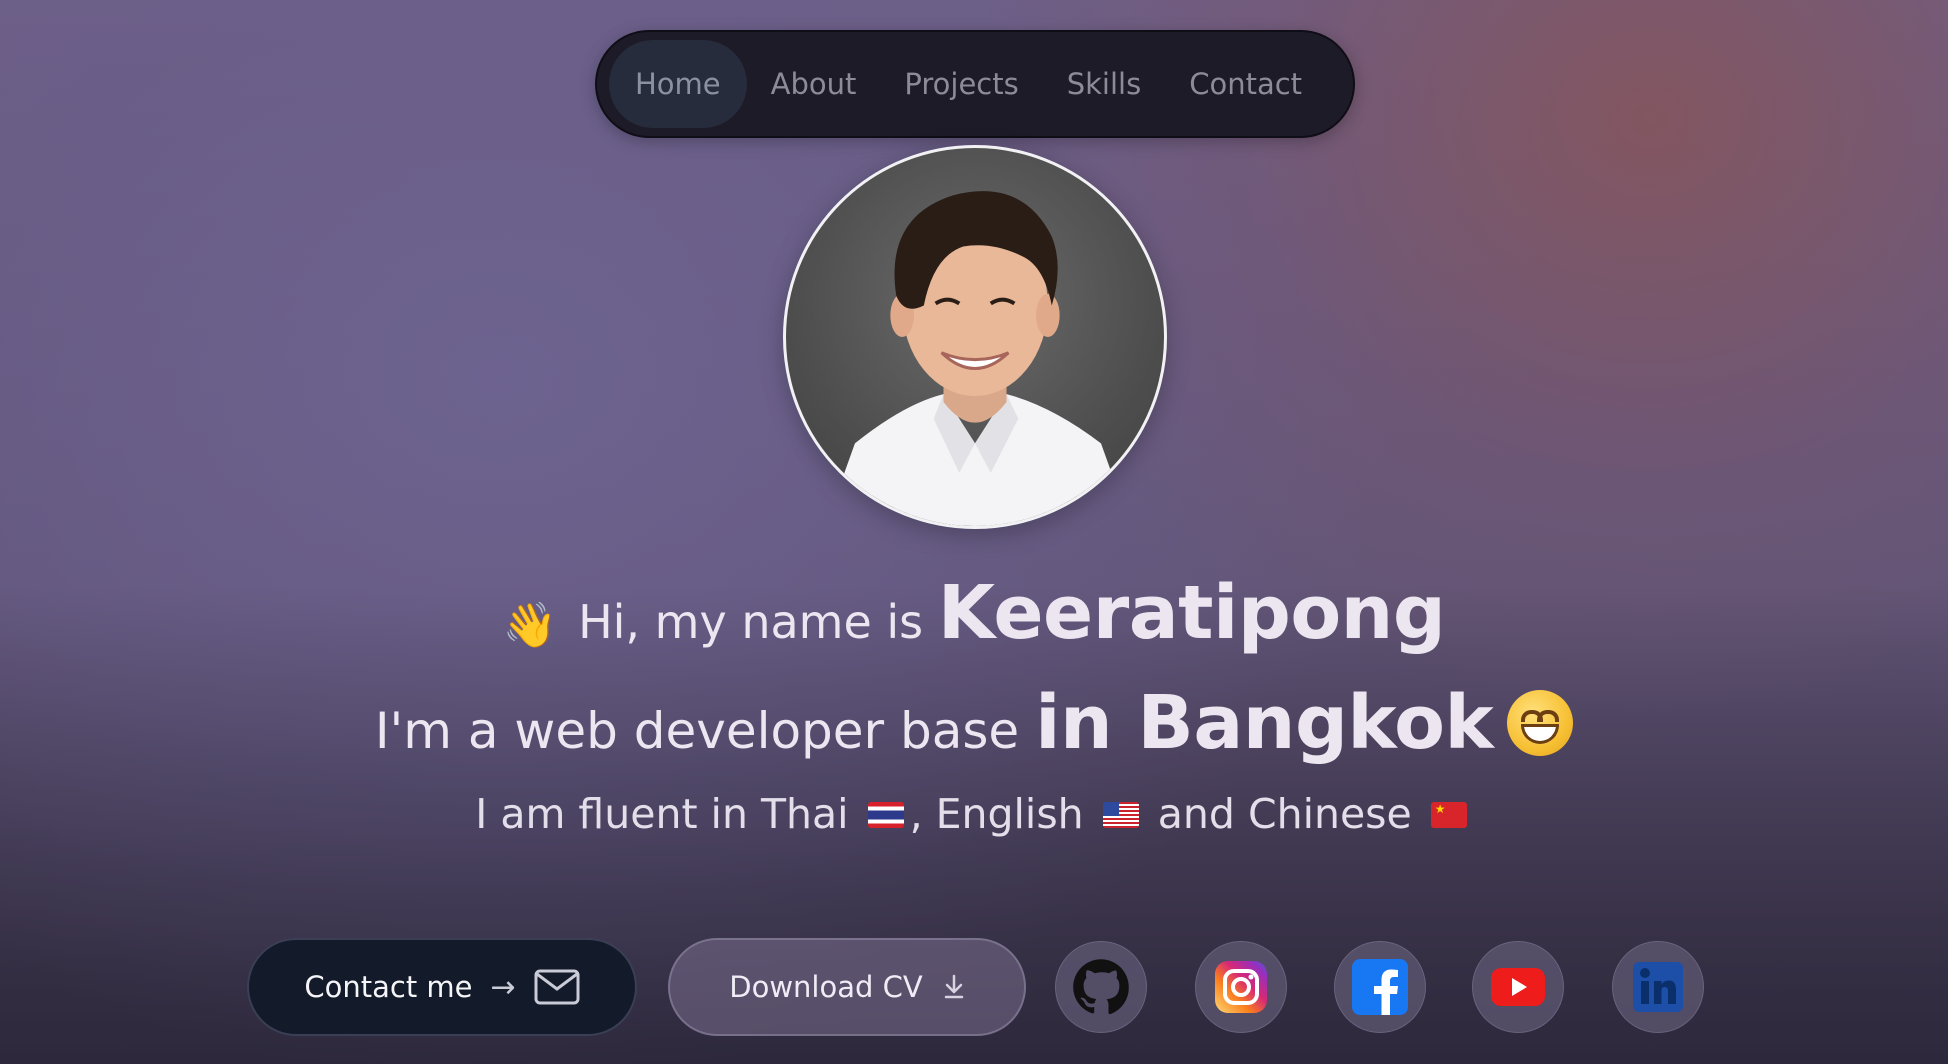  I want to click on instagram-link, so click(1241, 987).